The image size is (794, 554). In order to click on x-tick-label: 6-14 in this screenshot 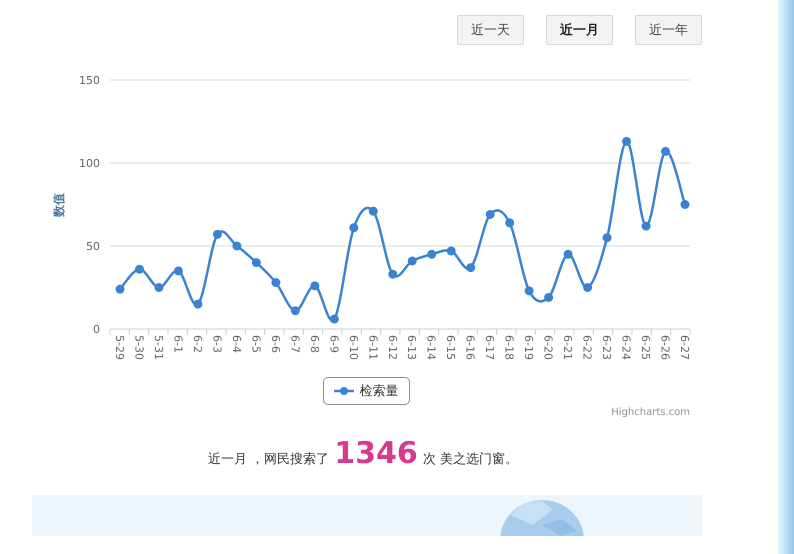, I will do `click(431, 347)`.